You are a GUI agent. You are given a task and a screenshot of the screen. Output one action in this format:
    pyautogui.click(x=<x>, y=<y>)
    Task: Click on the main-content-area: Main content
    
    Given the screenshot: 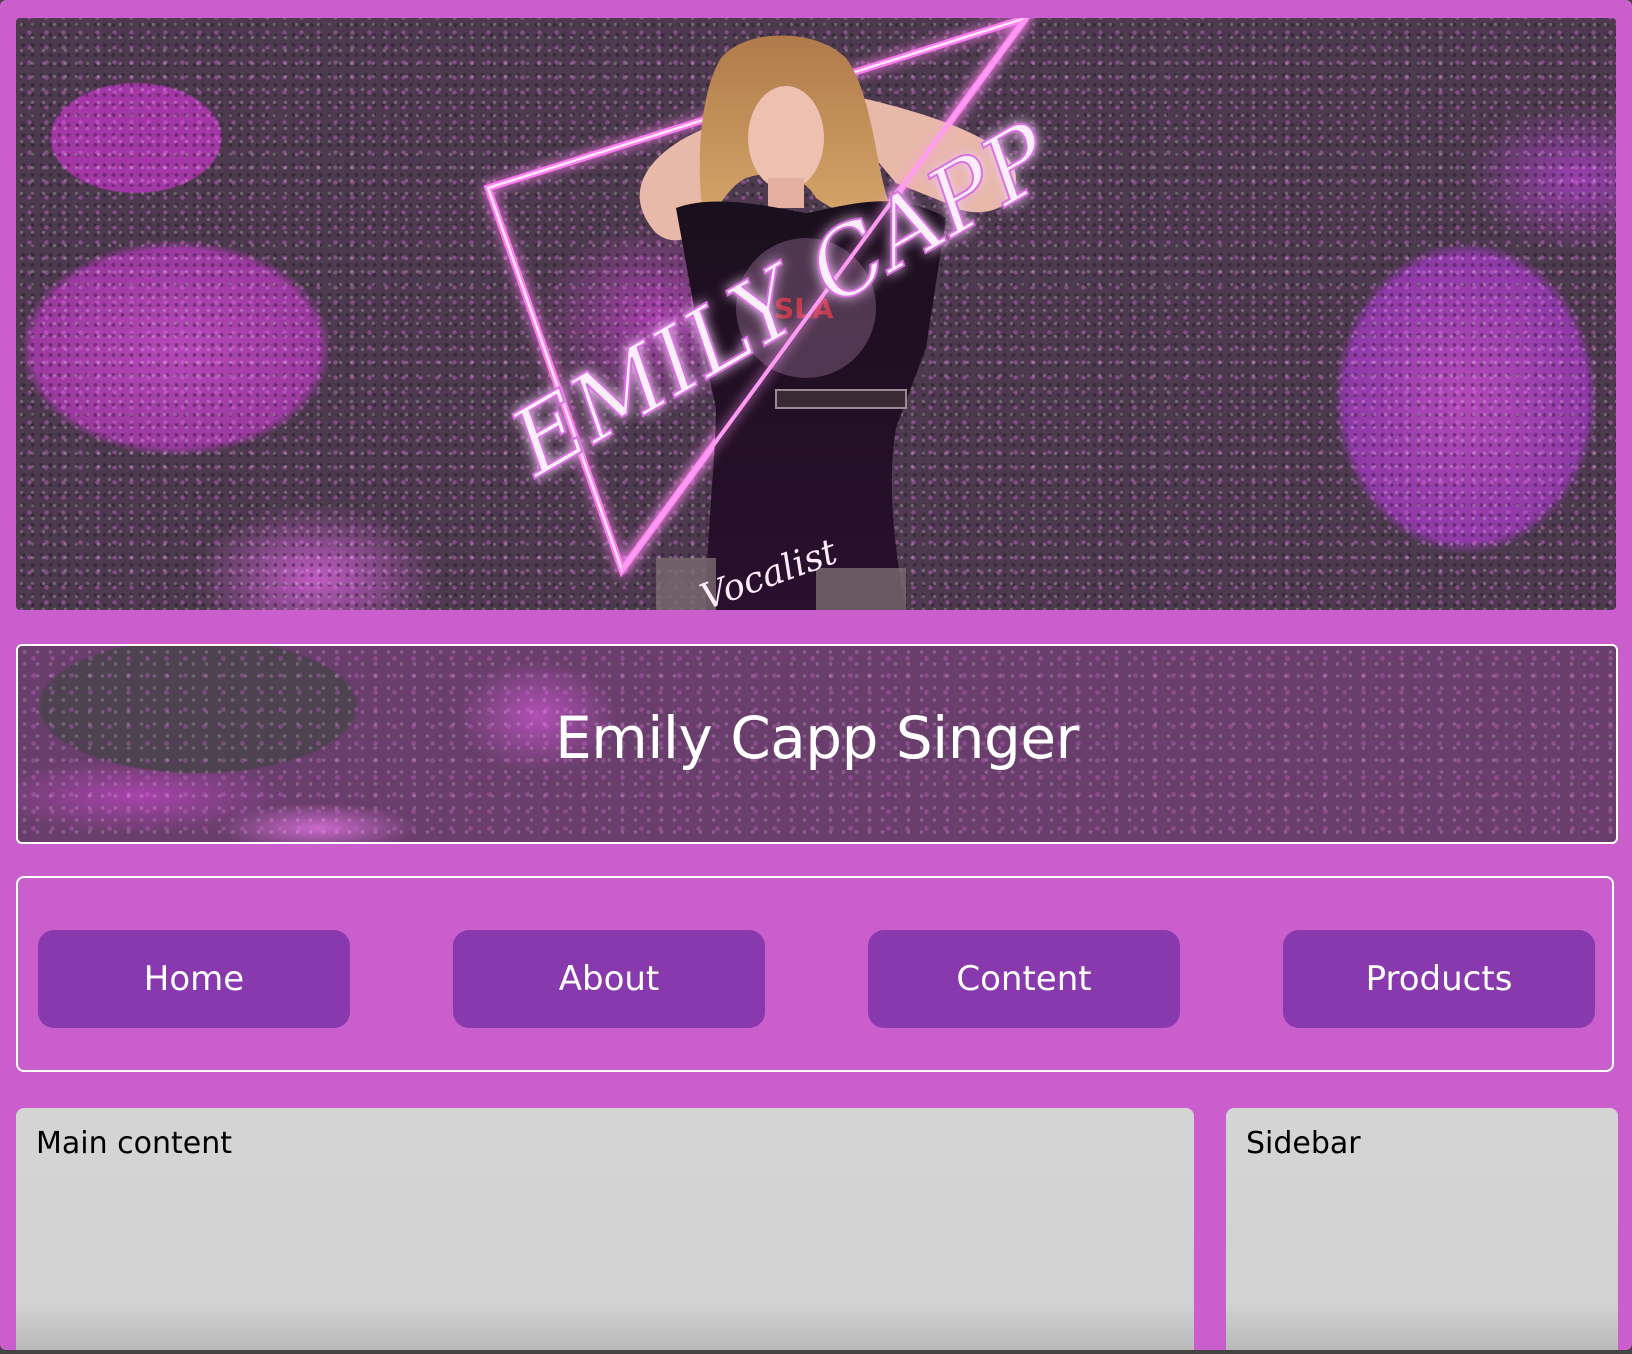 What is the action you would take?
    pyautogui.click(x=605, y=1229)
    